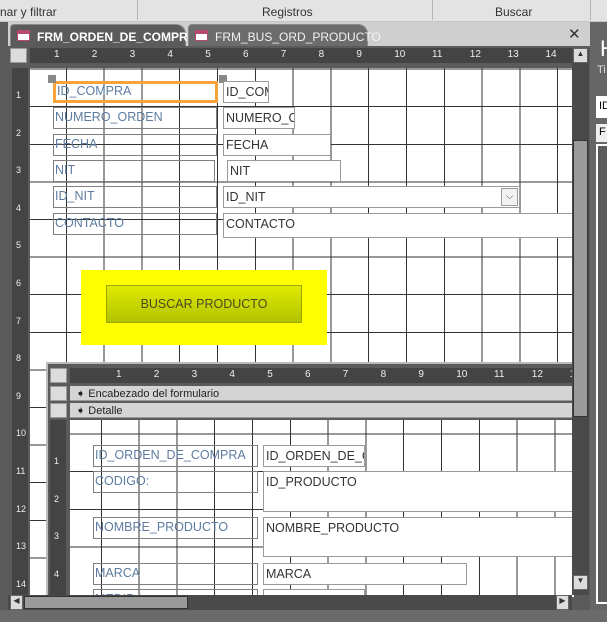 The image size is (607, 622). What do you see at coordinates (246, 92) in the screenshot?
I see `field-id-compra: ID_COM` at bounding box center [246, 92].